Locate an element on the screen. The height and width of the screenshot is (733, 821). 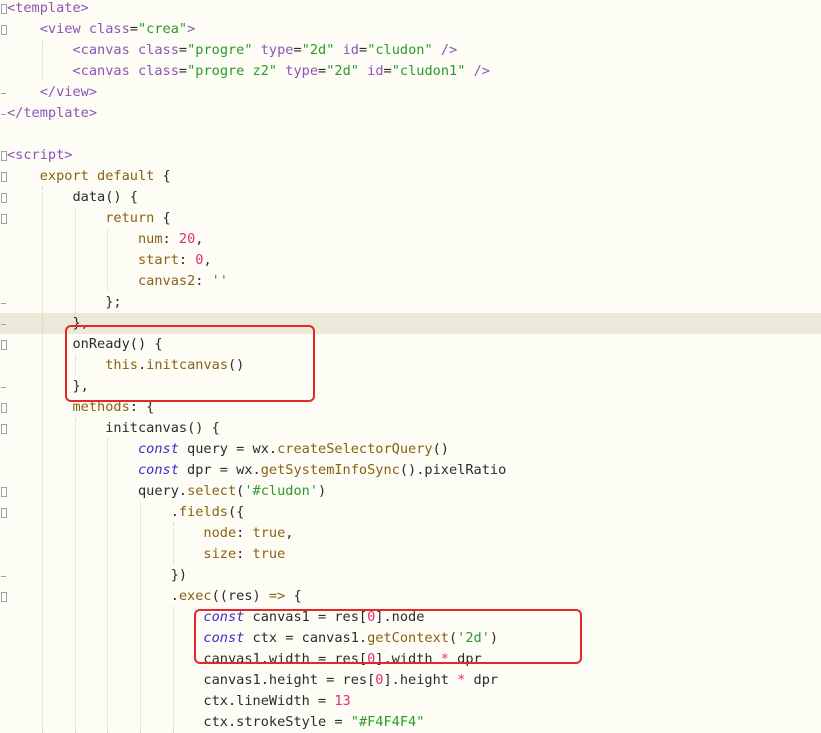
code-line: ctx.strokeStyle = "#F4F4F4" is located at coordinates (410, 722).